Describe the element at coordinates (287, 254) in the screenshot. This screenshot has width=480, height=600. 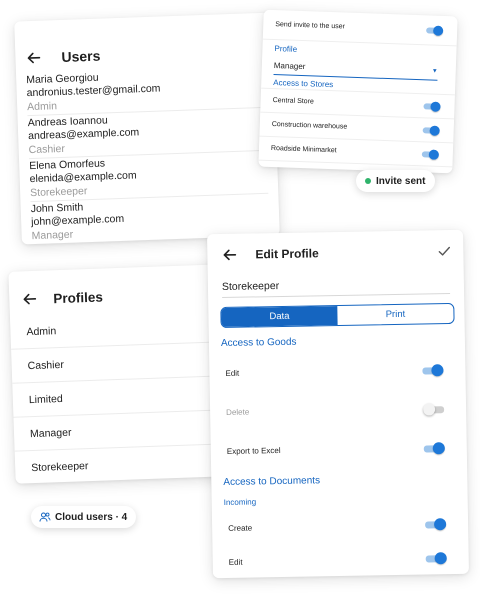
I see `page-title: Edit Profile` at that location.